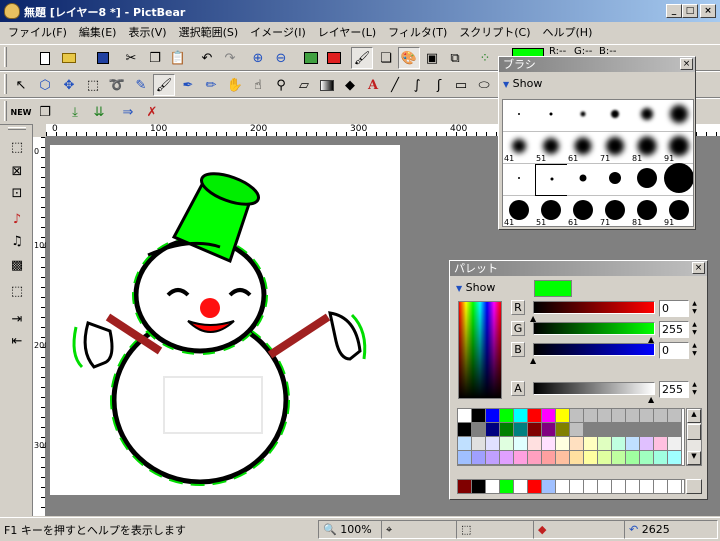  Describe the element at coordinates (568, 32) in the screenshot. I see `menu-help: ヘルプ(H)` at that location.